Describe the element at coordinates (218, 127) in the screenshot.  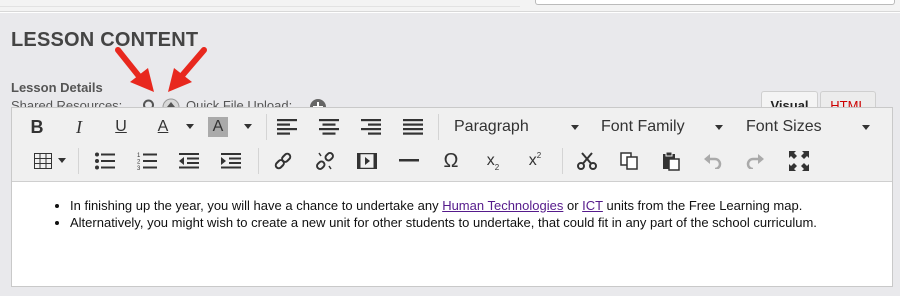
I see `background-color-button: A` at that location.